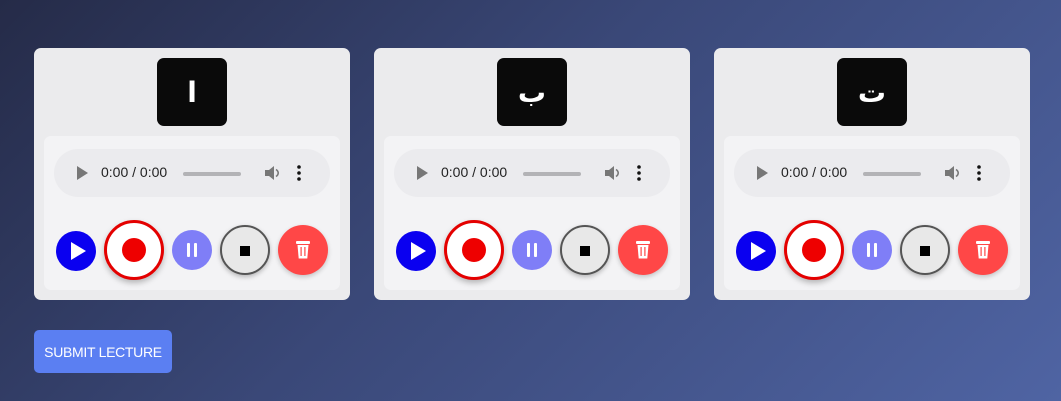  I want to click on letter-display: ا, so click(192, 92).